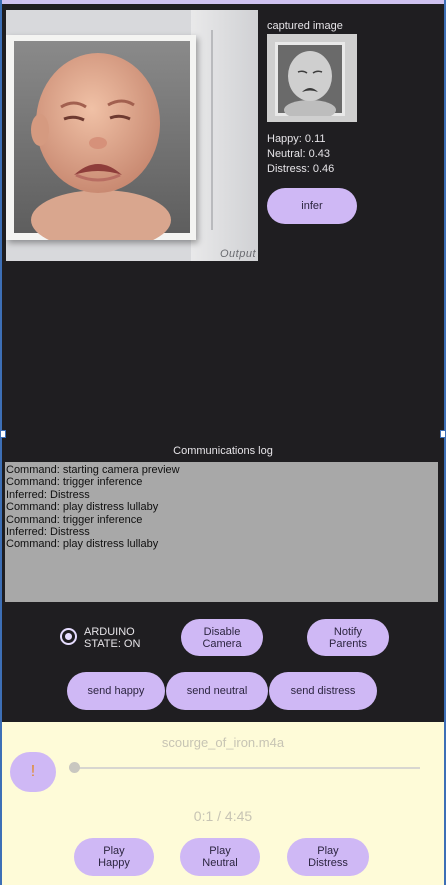  I want to click on disable-camera-button: Disable Camera, so click(222, 637).